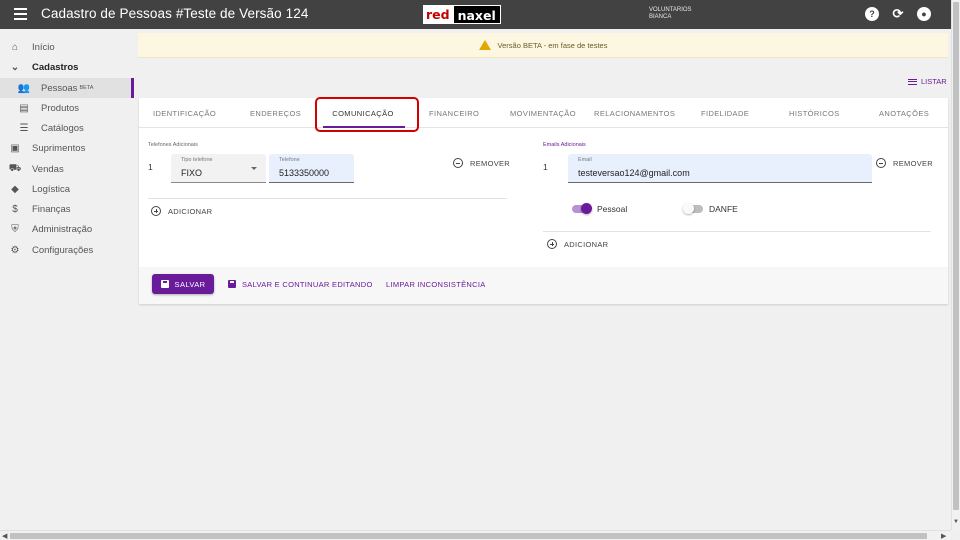 The image size is (960, 540). I want to click on dollar-icon: $, so click(15, 209).